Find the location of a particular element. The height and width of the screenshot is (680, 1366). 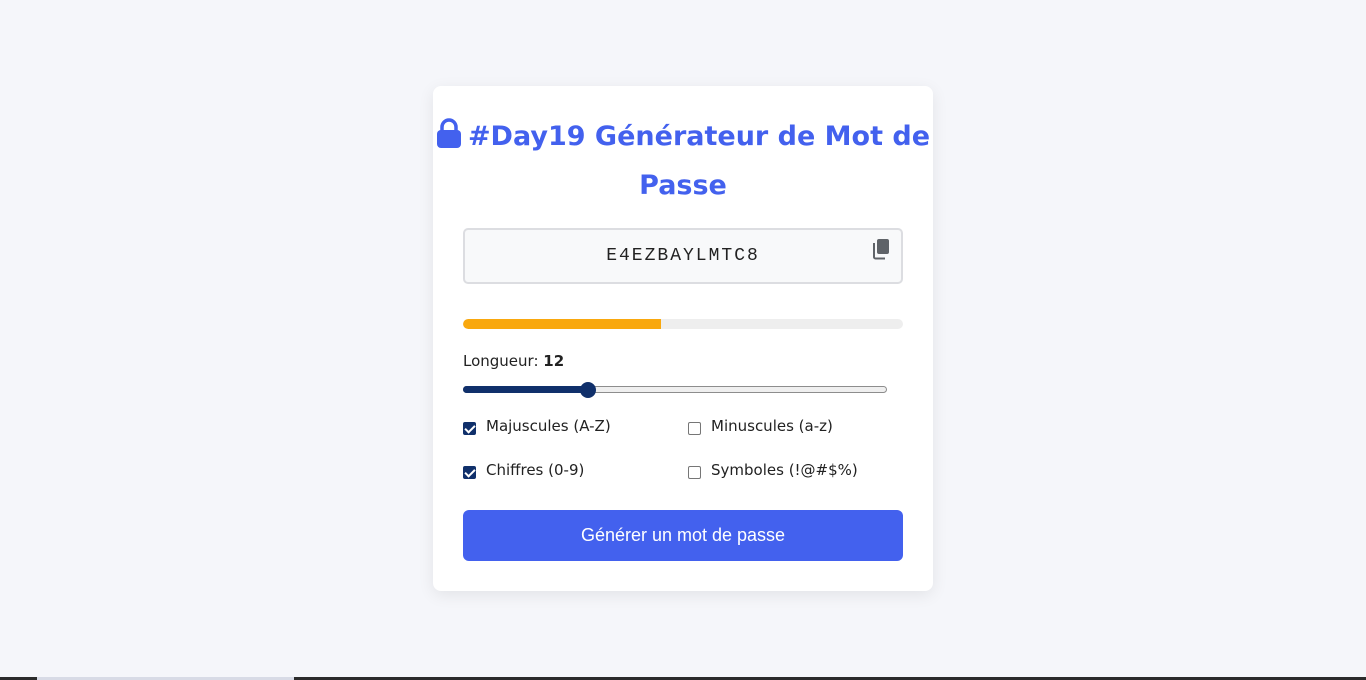

slider-thumb is located at coordinates (587, 390).